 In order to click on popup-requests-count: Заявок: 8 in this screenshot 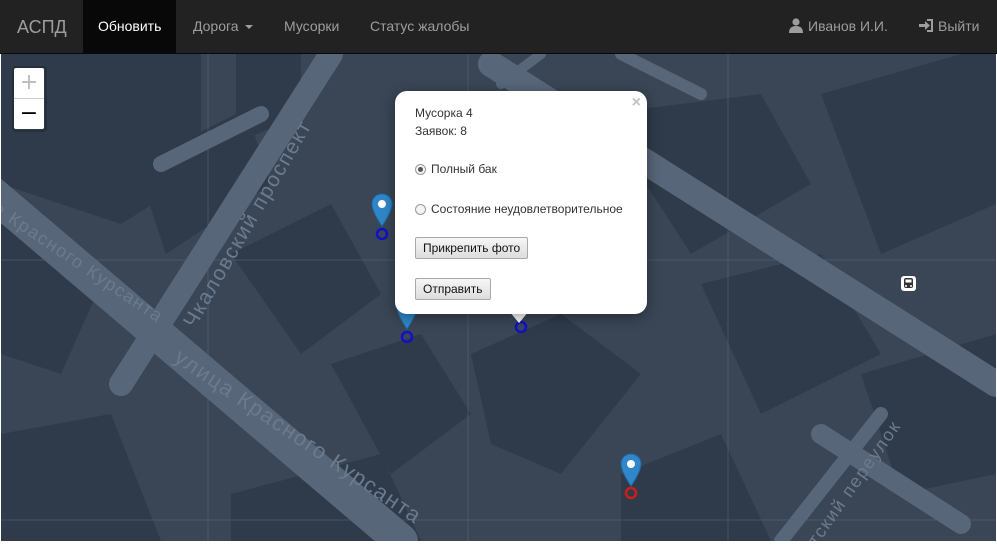, I will do `click(441, 131)`.